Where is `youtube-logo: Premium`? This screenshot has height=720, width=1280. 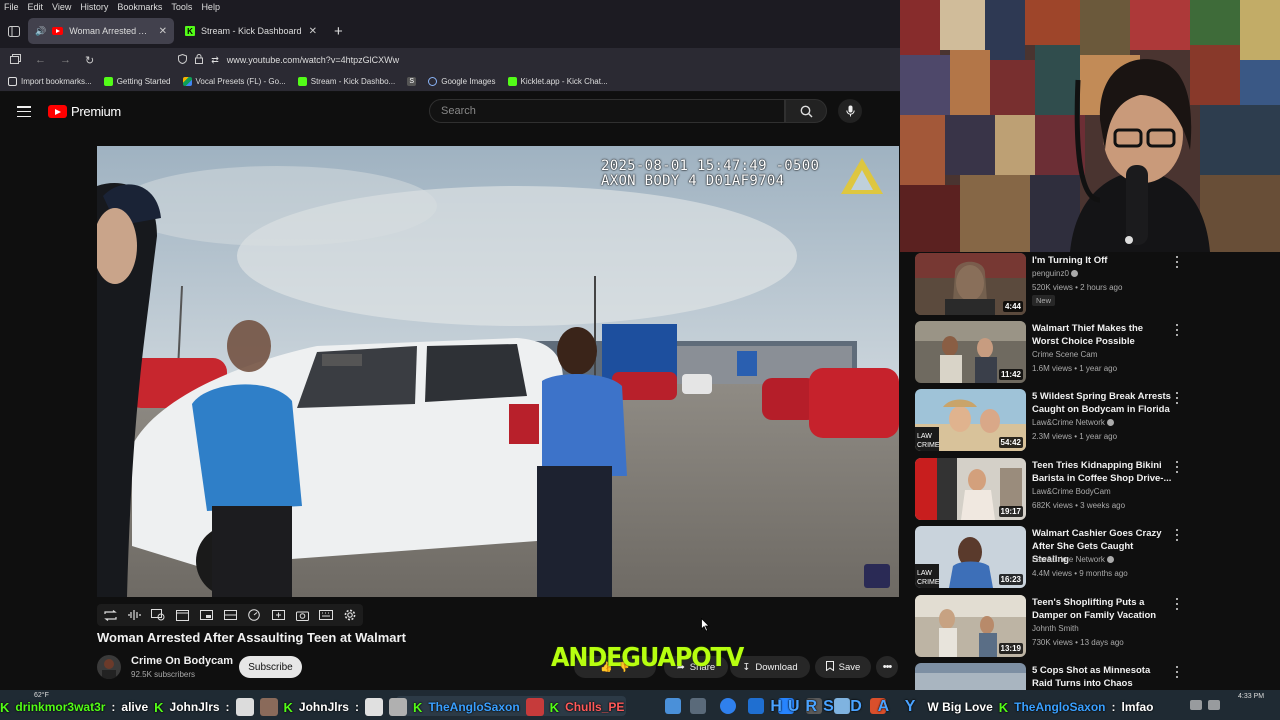
youtube-logo: Premium is located at coordinates (84, 111).